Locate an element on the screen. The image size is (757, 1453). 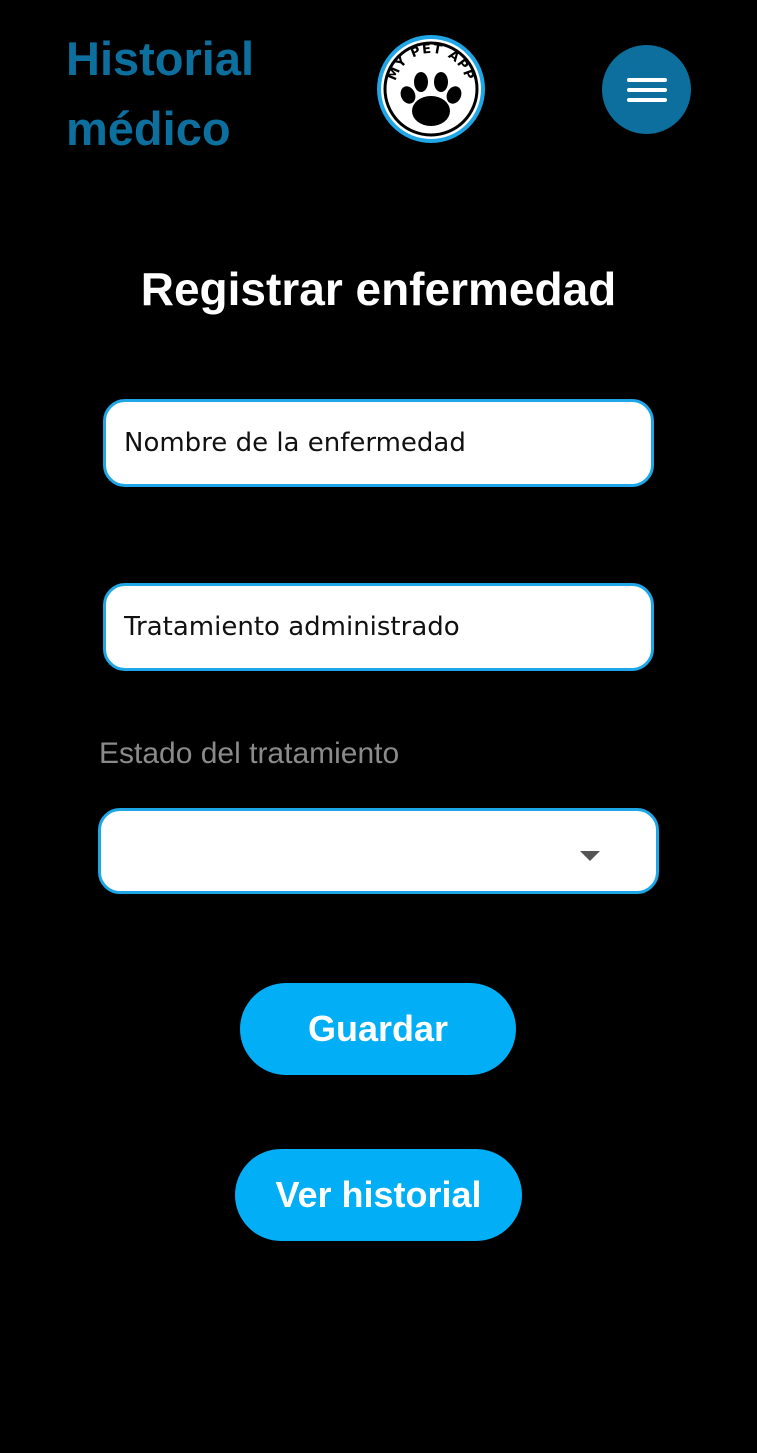
page-title: Historial médico is located at coordinates (160, 93).